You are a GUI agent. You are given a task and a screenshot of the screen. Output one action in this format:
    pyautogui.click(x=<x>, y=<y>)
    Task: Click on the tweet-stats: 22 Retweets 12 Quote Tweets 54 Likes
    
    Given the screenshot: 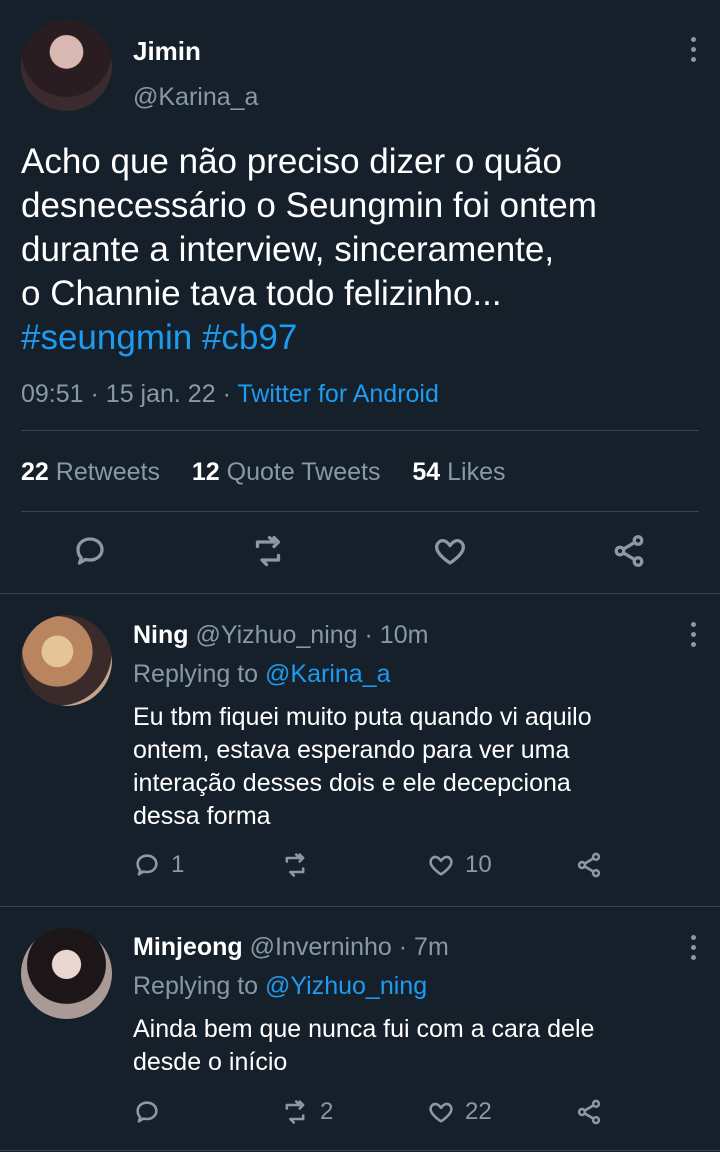 What is the action you would take?
    pyautogui.click(x=263, y=472)
    